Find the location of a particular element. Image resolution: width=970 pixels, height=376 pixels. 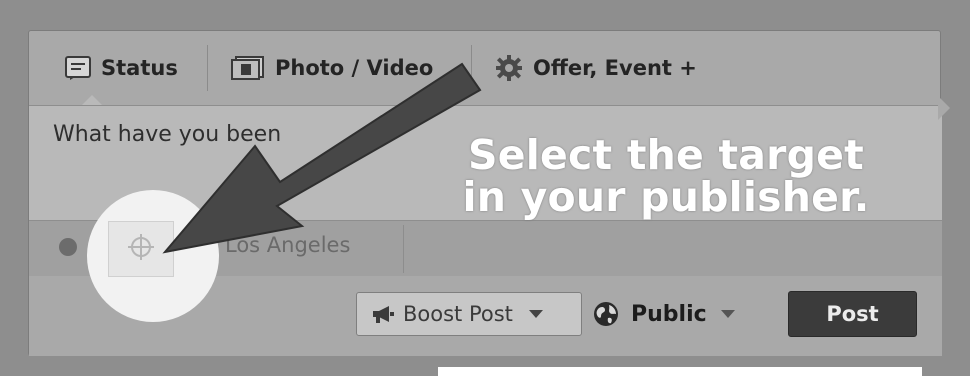

bottom-strip is located at coordinates (680, 371).